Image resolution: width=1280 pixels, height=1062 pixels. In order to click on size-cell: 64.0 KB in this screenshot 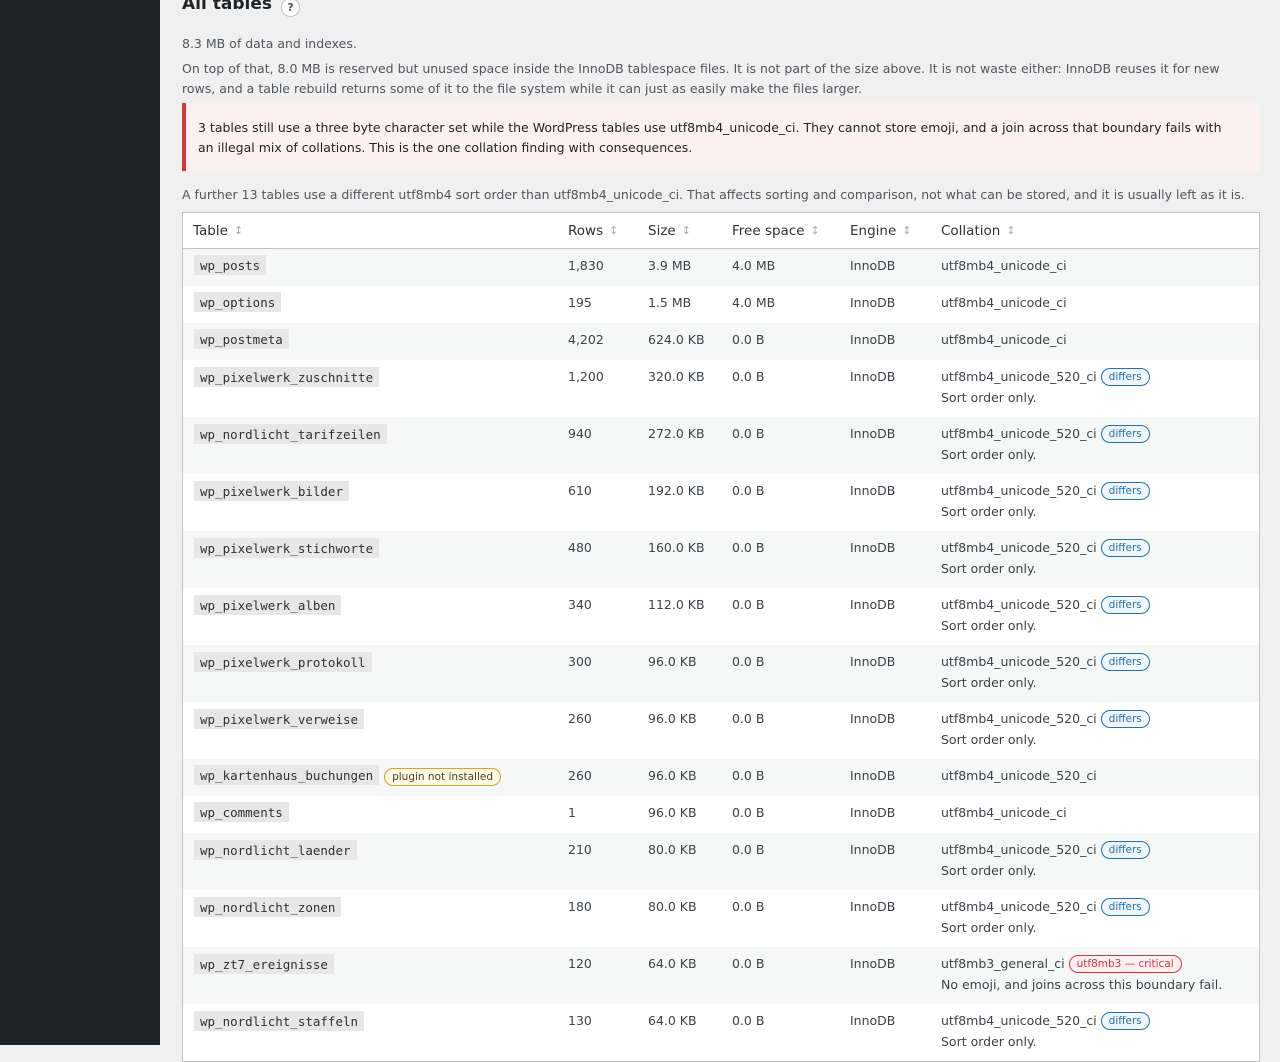, I will do `click(672, 963)`.